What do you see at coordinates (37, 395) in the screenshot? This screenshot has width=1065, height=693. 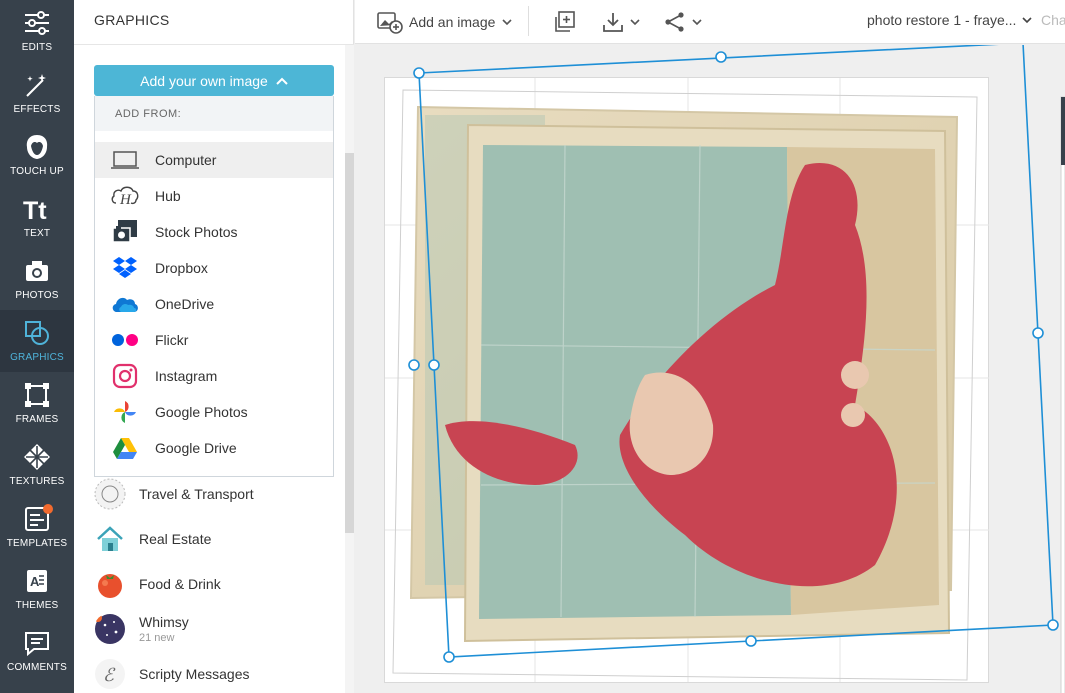 I see `frame-icon` at bounding box center [37, 395].